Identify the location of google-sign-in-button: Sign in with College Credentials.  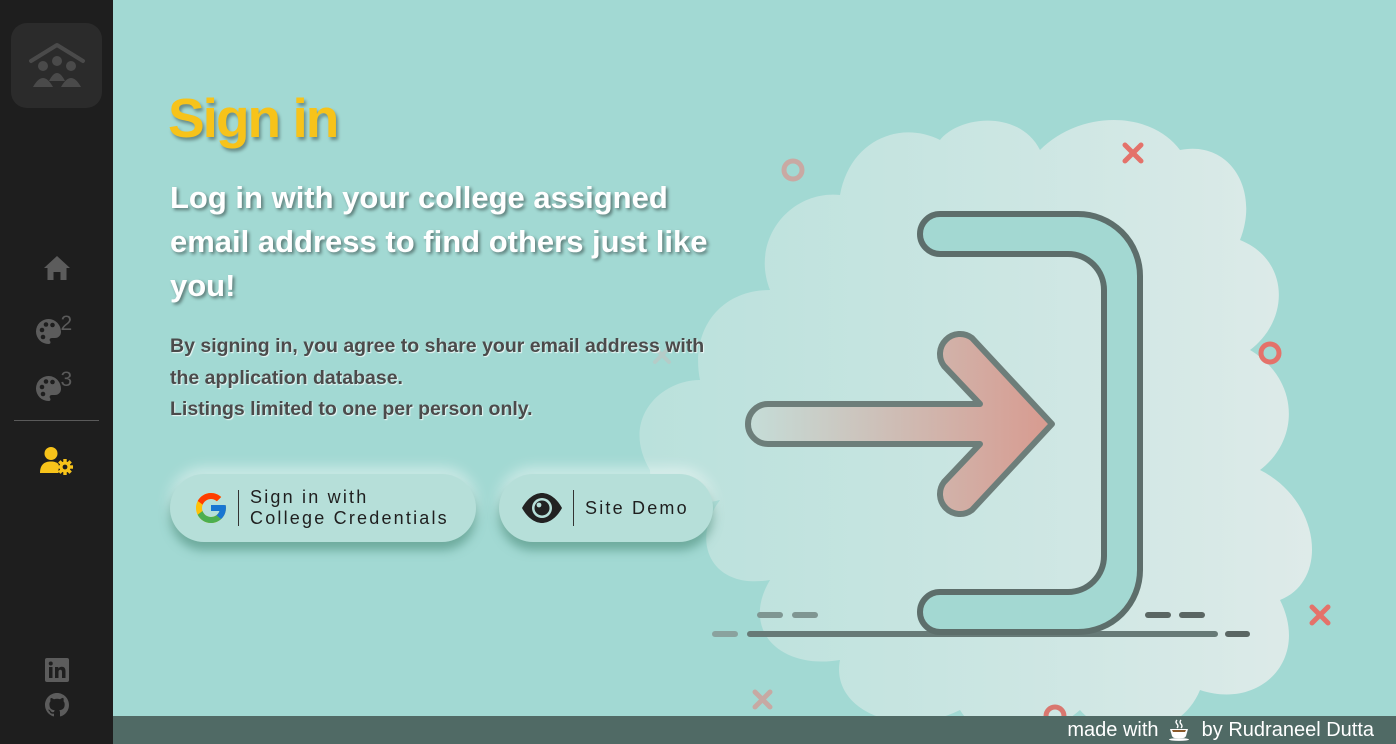
(323, 508).